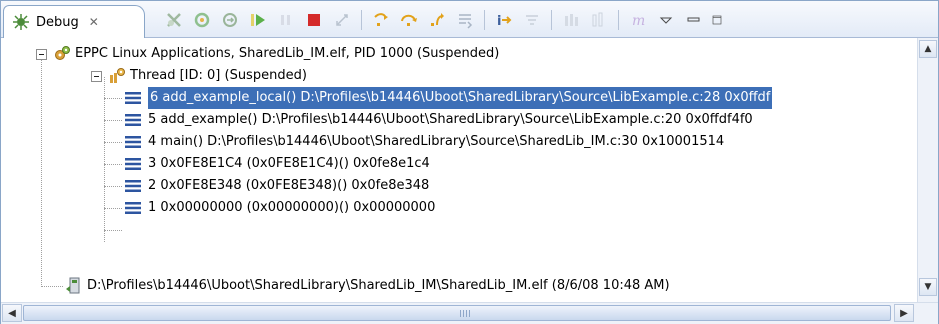 The image size is (939, 324). I want to click on debug-bug-icon, so click(21, 22).